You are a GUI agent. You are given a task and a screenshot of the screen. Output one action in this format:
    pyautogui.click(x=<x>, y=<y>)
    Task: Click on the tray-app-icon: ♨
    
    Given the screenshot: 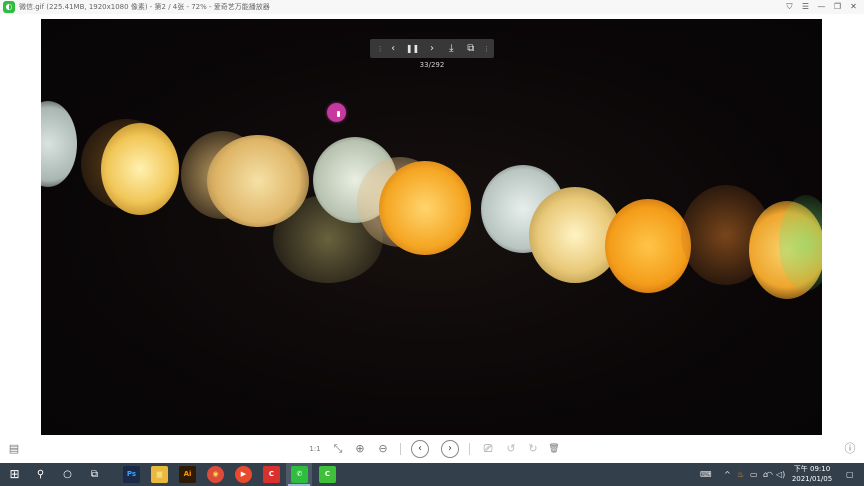 What is the action you would take?
    pyautogui.click(x=740, y=474)
    